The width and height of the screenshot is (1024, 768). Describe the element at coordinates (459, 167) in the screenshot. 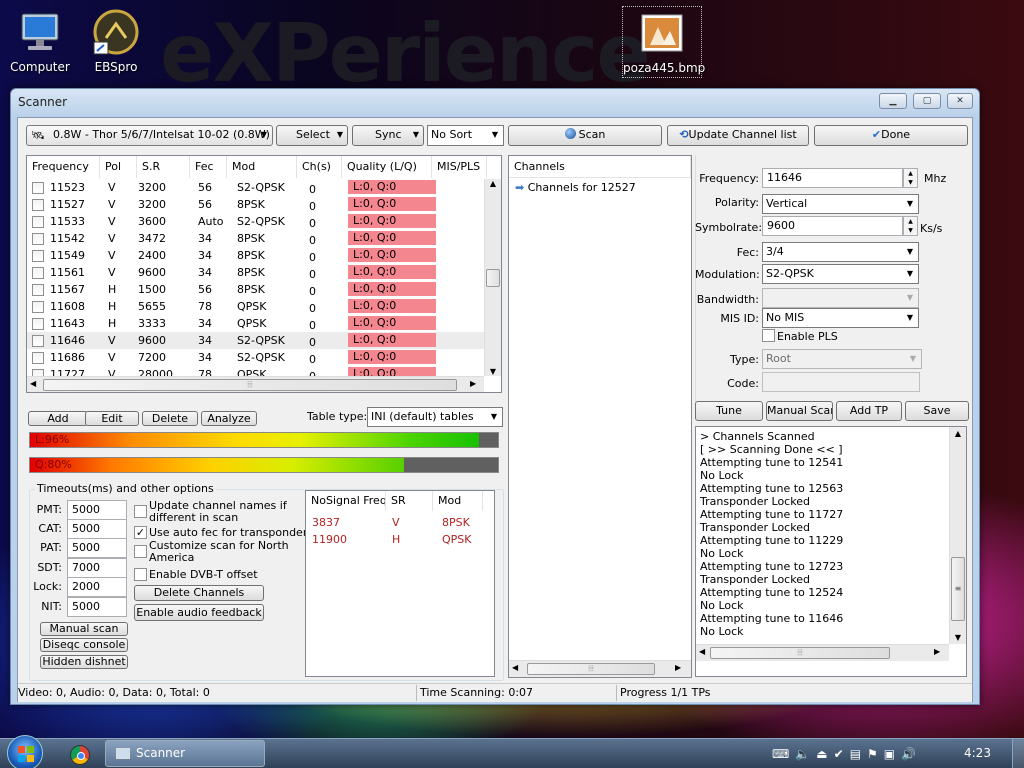

I see `col-mis-pls: MIS/PLS` at that location.